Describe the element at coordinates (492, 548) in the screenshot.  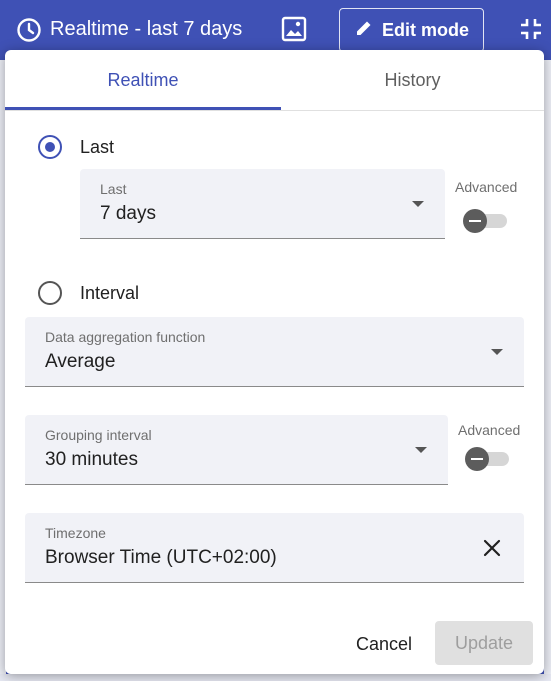
I see `close-icon` at that location.